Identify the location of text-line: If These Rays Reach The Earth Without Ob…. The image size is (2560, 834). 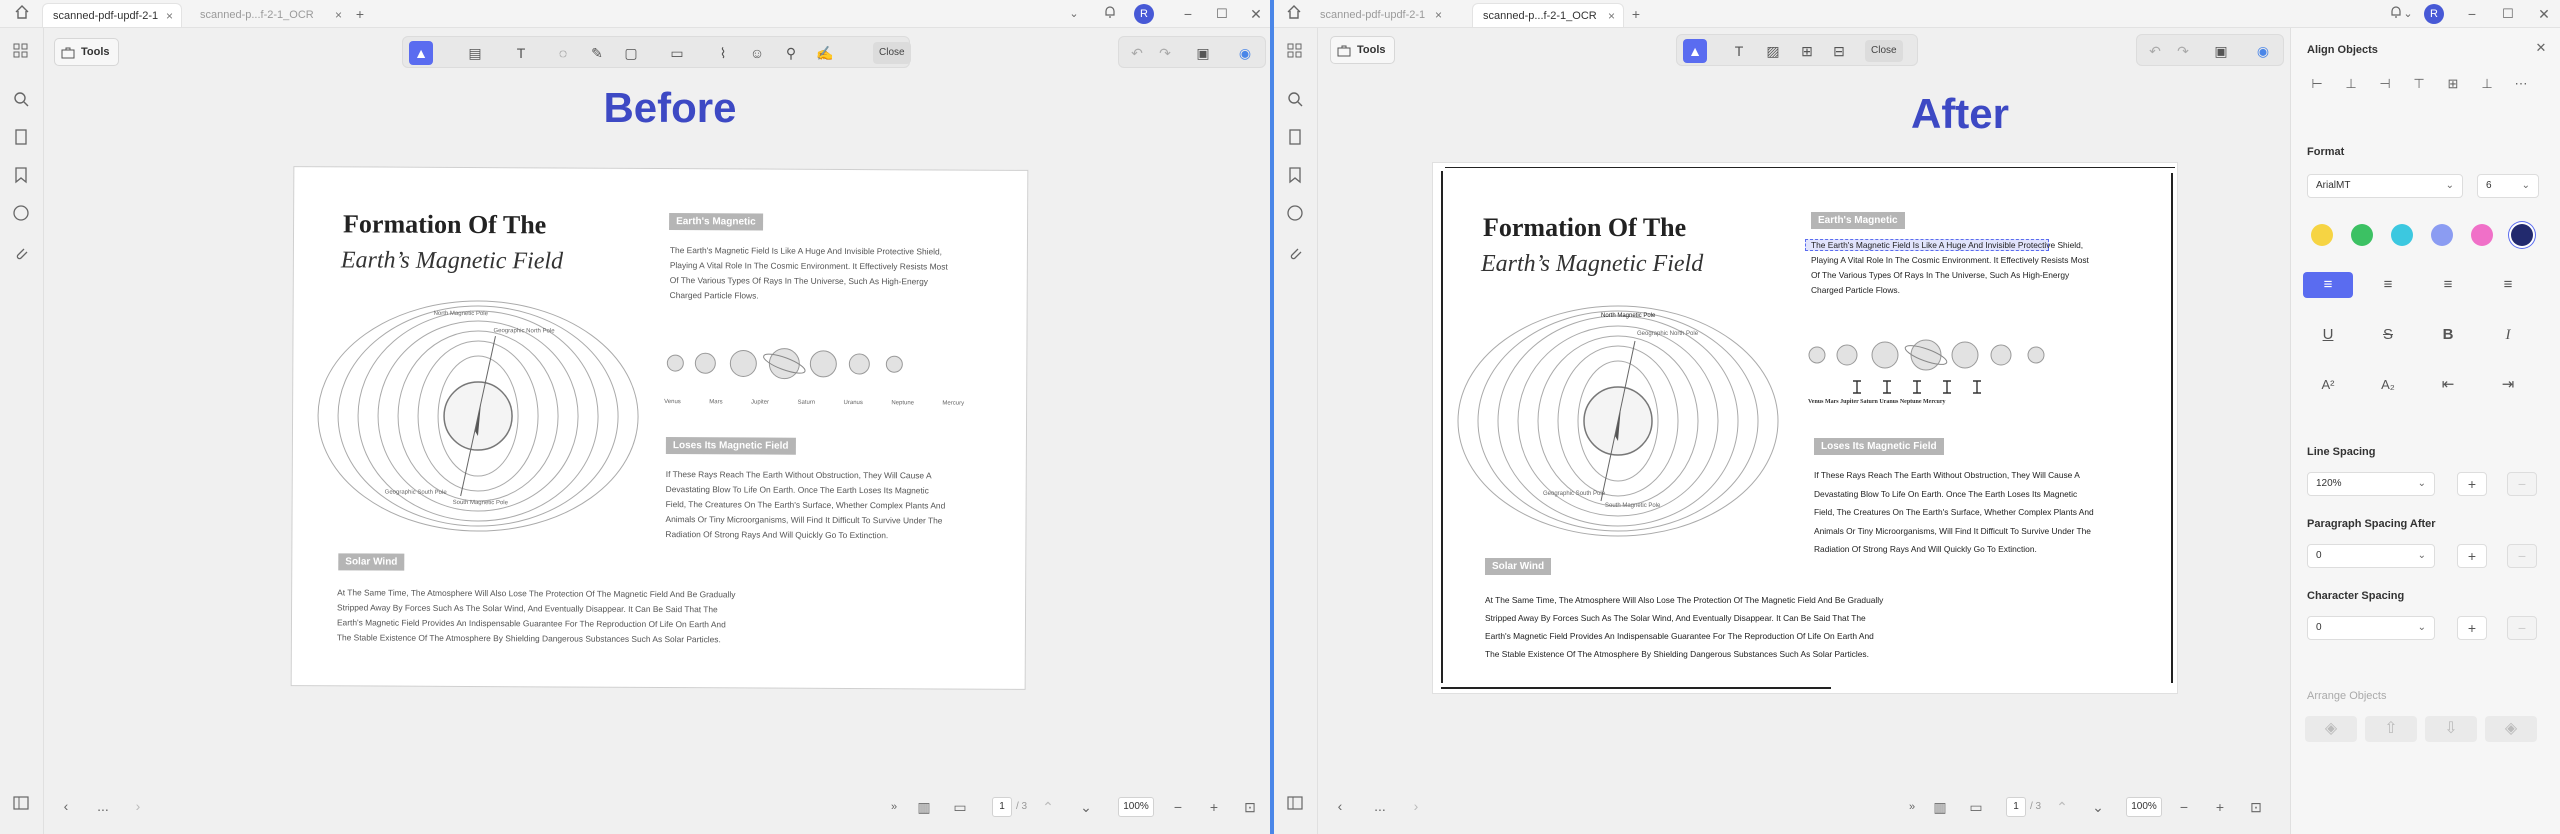
(1954, 475).